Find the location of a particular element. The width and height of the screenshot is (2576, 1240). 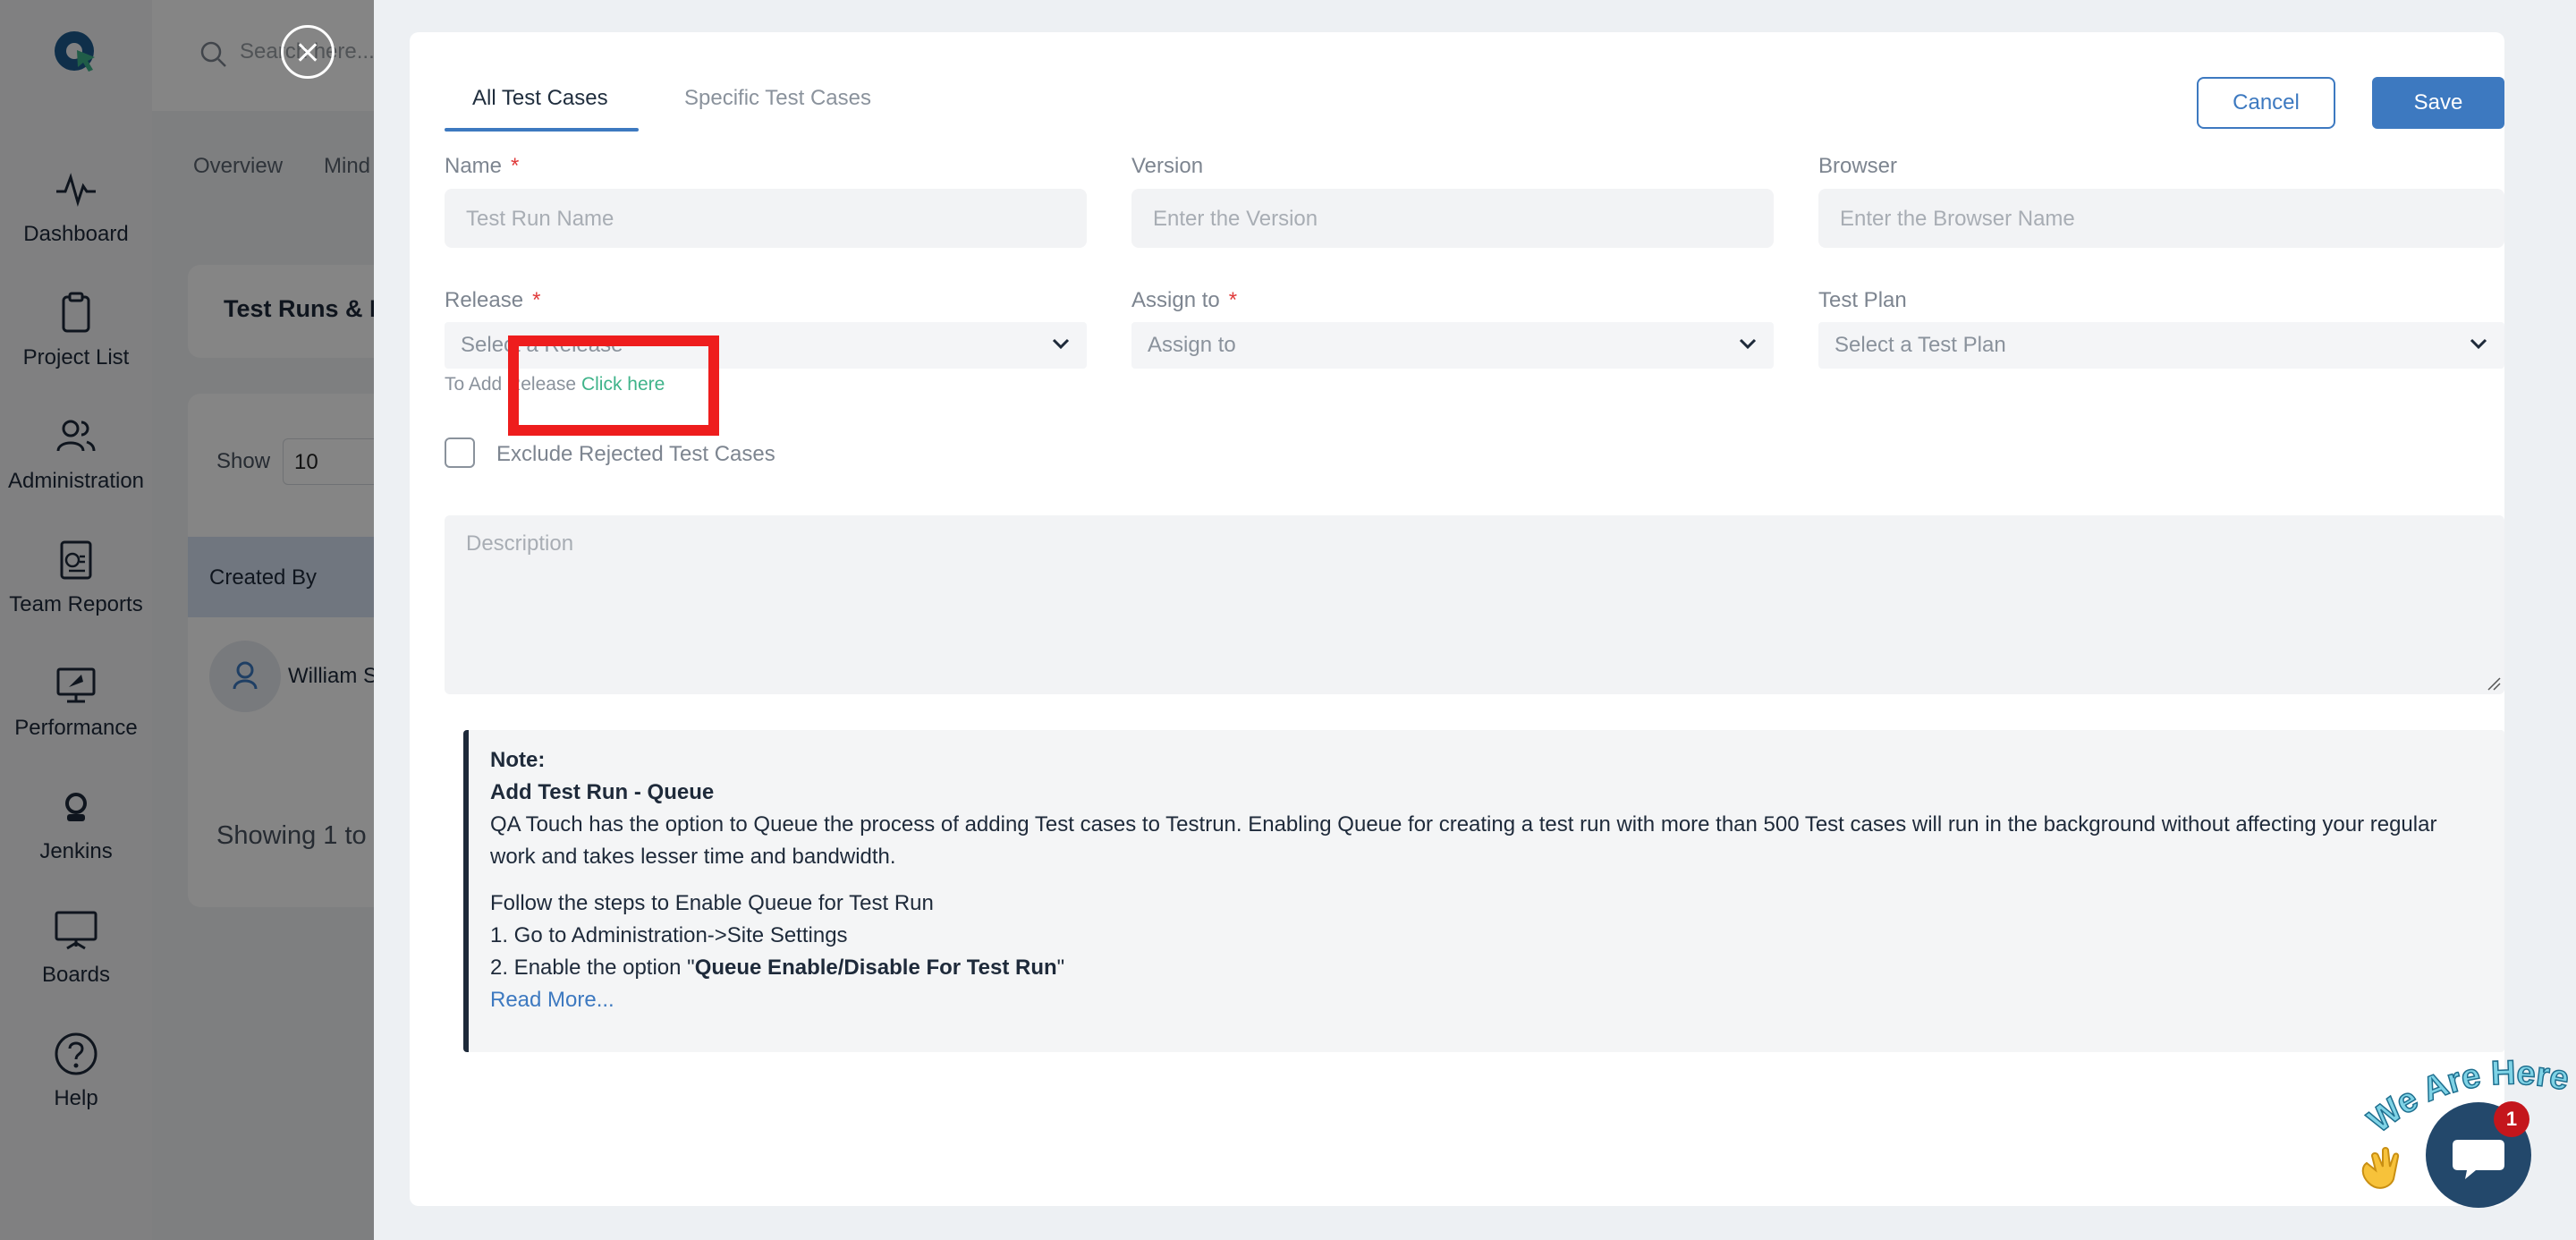

note-heading: Note: is located at coordinates (518, 760).